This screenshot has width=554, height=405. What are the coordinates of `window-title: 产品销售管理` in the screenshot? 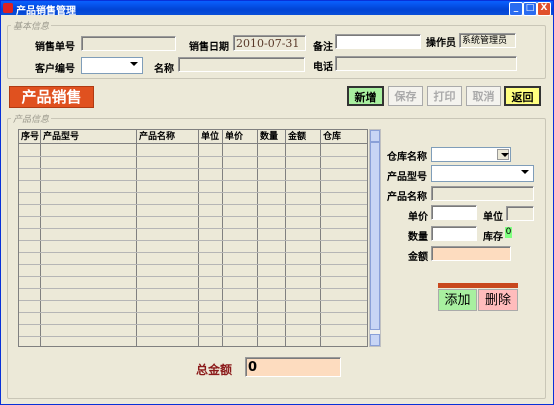 It's located at (46, 11).